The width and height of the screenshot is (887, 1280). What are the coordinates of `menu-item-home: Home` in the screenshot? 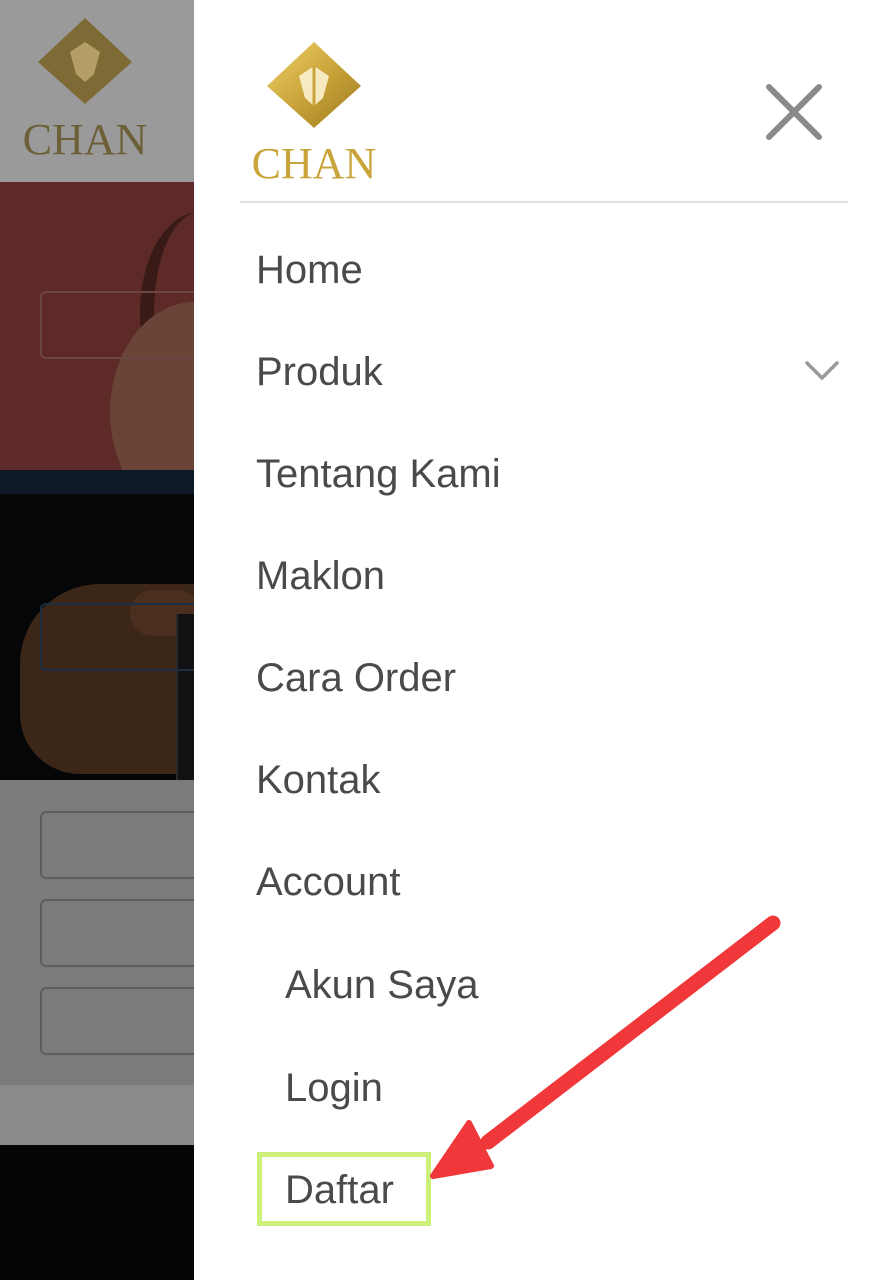 It's located at (309, 270).